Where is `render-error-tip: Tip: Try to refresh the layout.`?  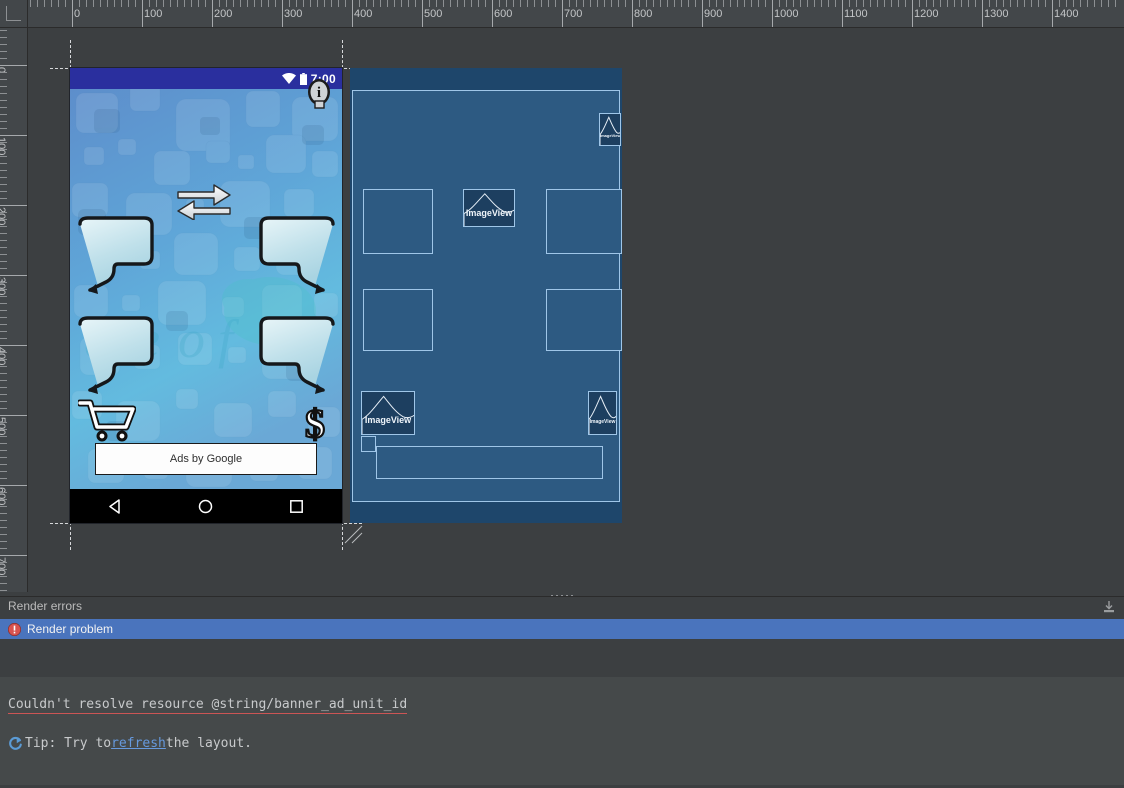 render-error-tip: Tip: Try to refresh the layout. is located at coordinates (562, 743).